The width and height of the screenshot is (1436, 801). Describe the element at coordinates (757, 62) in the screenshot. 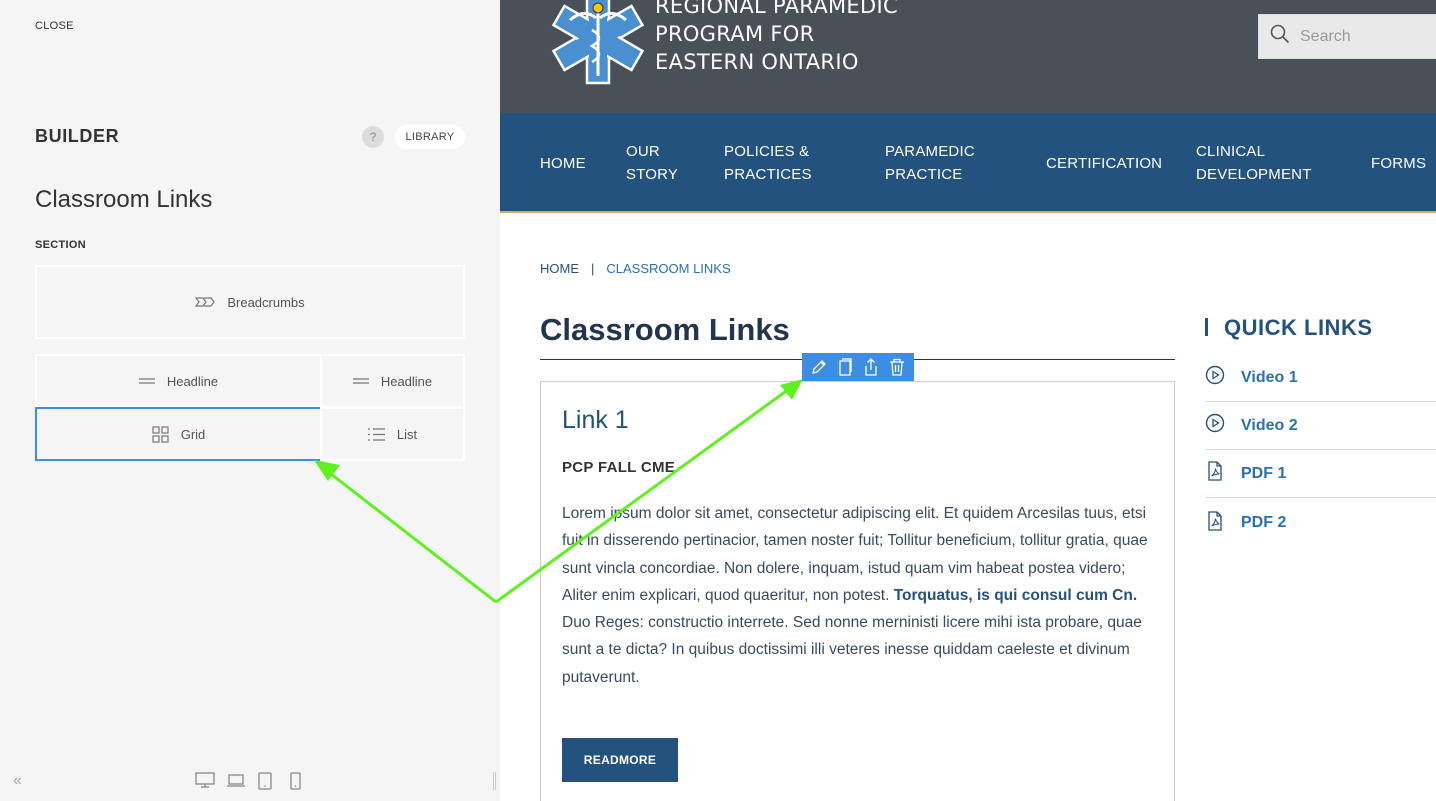

I see `org-name-line-3: EASTERN ONTARIO` at that location.